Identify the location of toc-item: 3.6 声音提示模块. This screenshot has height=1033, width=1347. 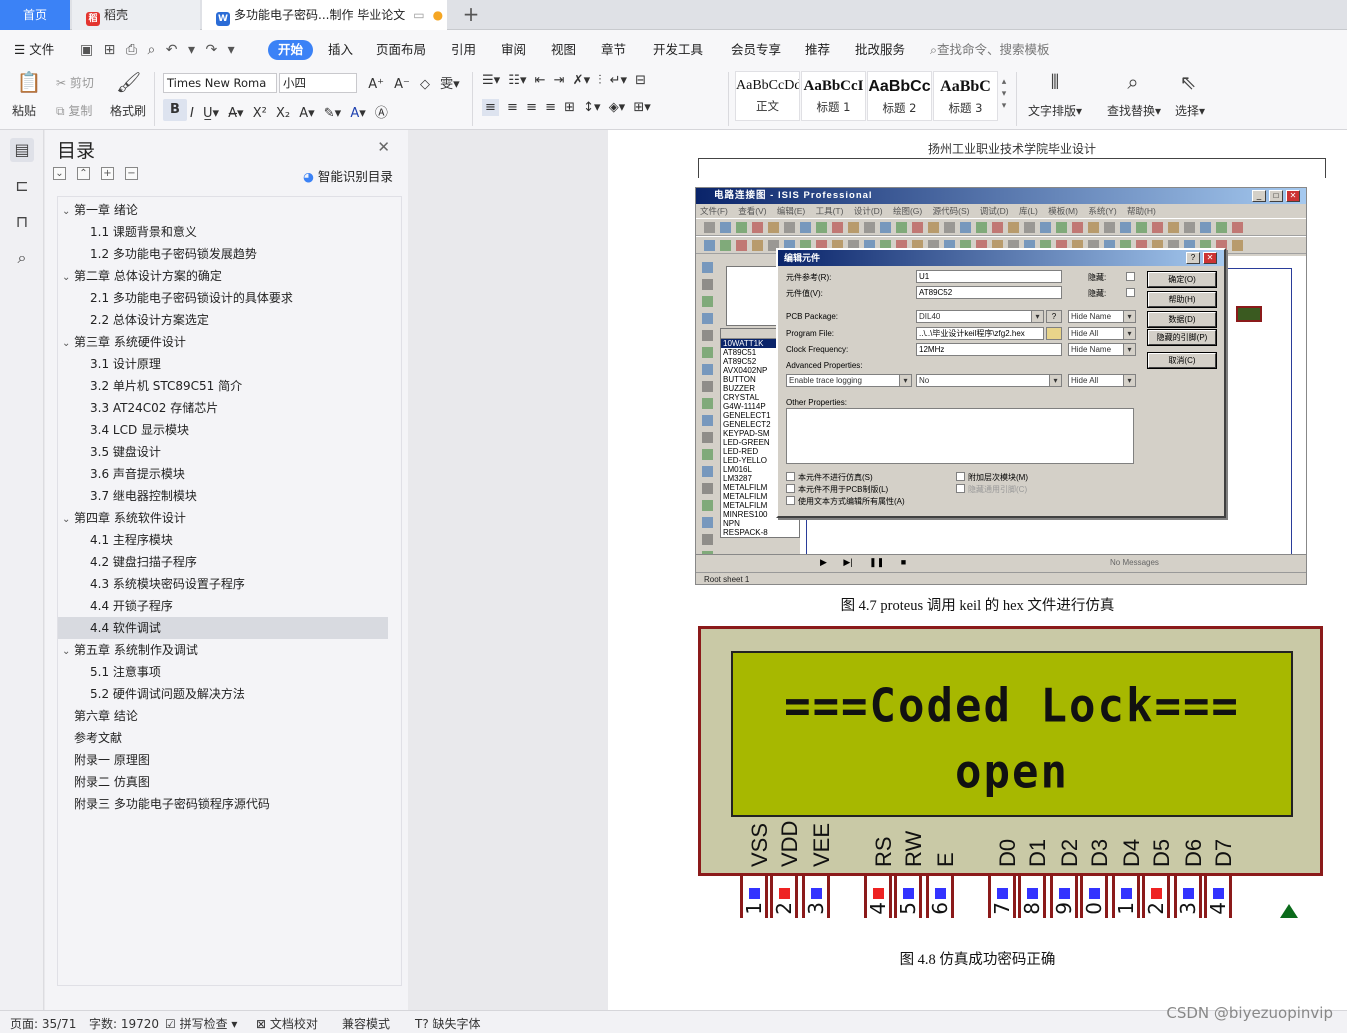
(223, 474).